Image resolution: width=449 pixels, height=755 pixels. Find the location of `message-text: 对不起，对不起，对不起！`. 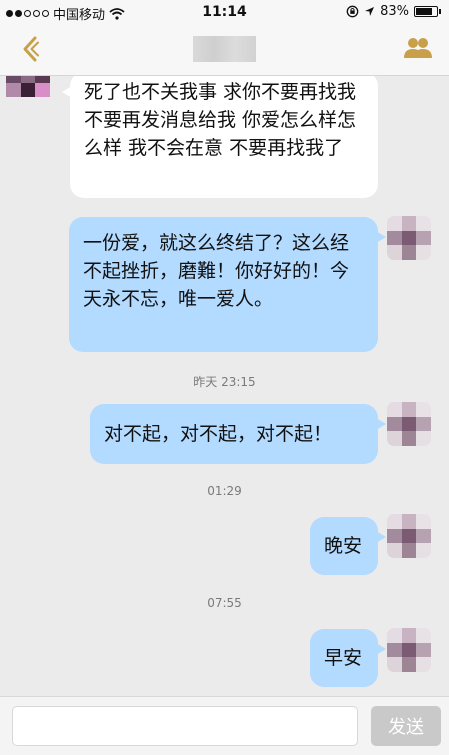

message-text: 对不起，对不起，对不起！ is located at coordinates (218, 434).